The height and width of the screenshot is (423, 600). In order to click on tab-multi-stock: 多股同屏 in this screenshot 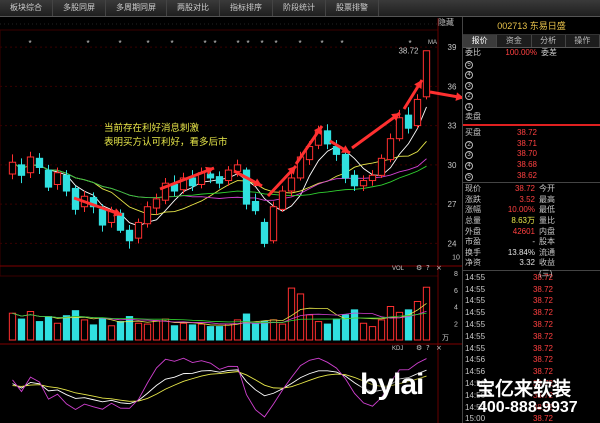, I will do `click(79, 8)`.